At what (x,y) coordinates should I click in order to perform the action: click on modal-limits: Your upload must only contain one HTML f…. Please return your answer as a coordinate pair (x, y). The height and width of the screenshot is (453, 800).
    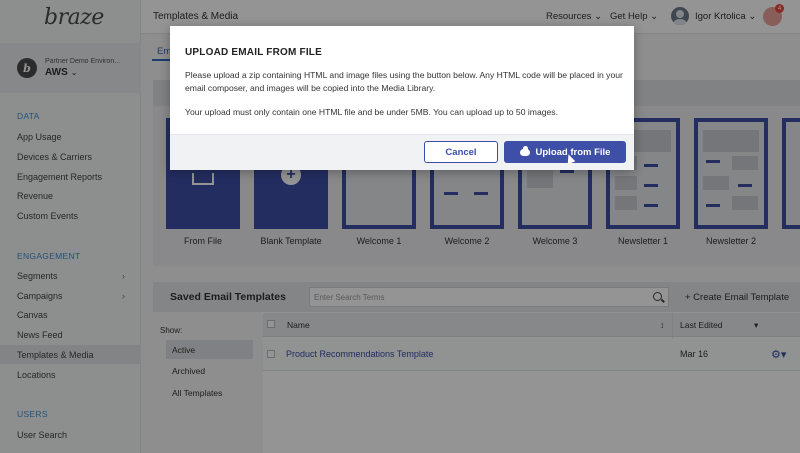
    Looking at the image, I should click on (371, 112).